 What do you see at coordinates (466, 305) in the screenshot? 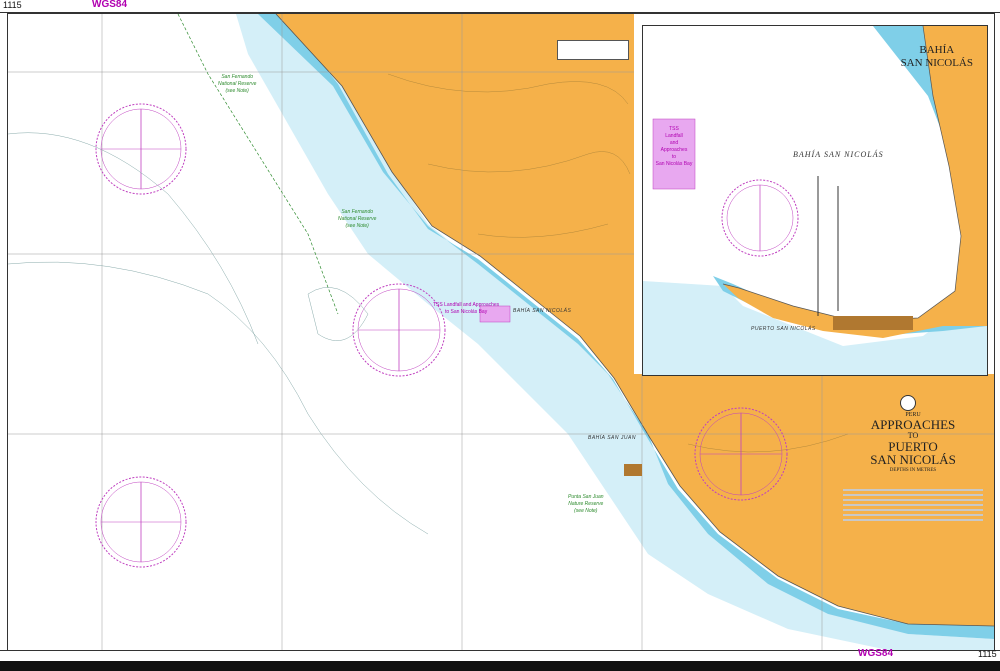
I see `tss-label-line: TSS Landfall and Approaches` at bounding box center [466, 305].